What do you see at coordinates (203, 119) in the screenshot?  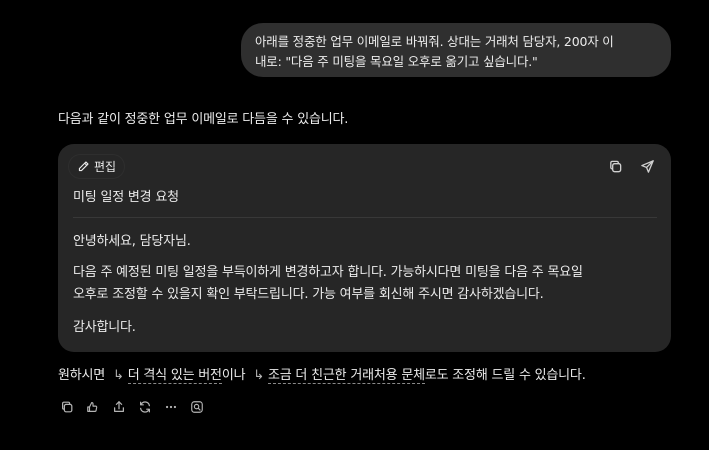 I see `assistant-intro: 다음과 같이 정중한 업무 이메일로 다듬을 수 있습니다.` at bounding box center [203, 119].